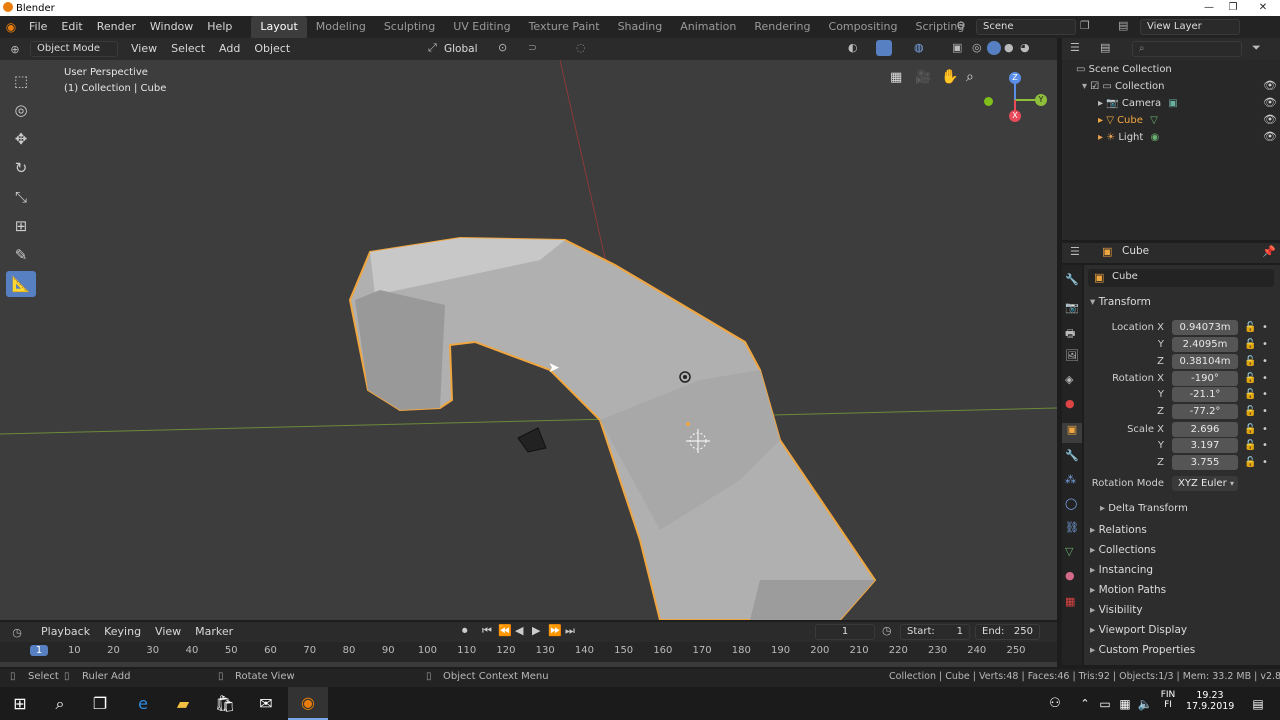  What do you see at coordinates (1187, 49) in the screenshot?
I see `outliner-search-input: ⌕` at bounding box center [1187, 49].